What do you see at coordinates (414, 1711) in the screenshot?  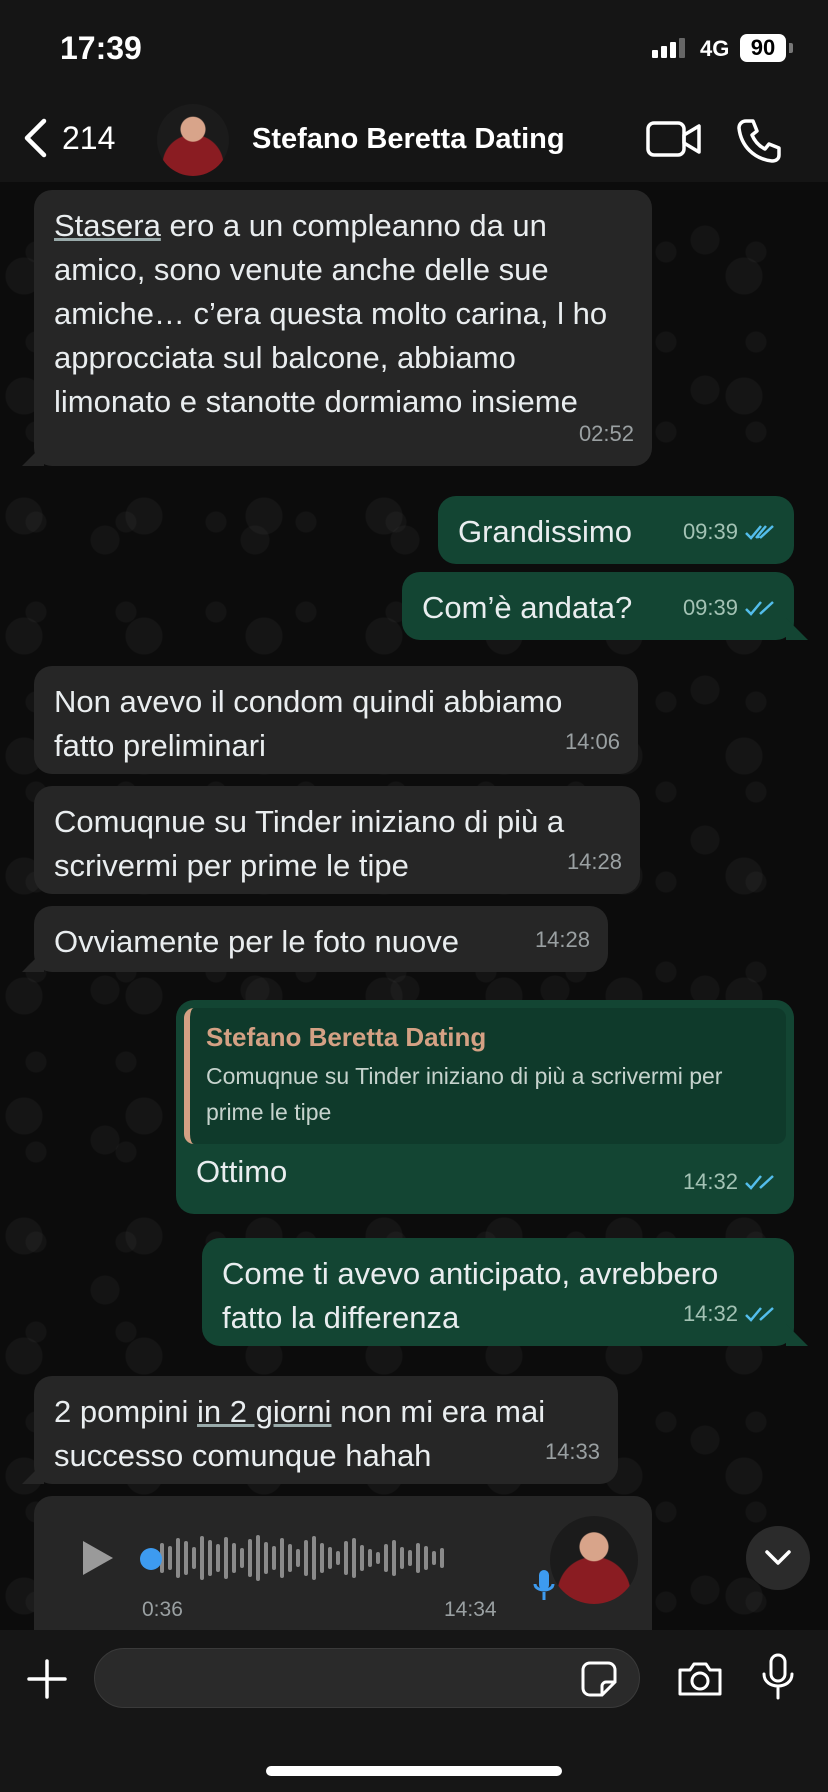 I see `composer-bar` at bounding box center [414, 1711].